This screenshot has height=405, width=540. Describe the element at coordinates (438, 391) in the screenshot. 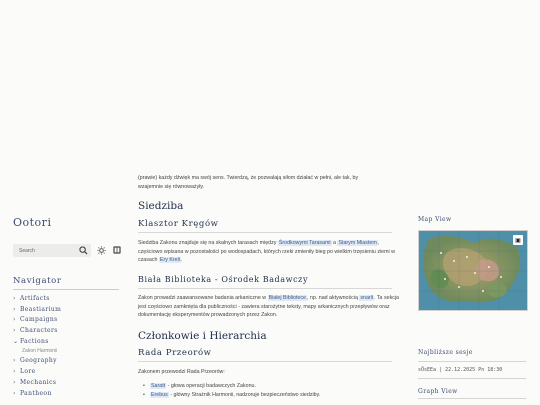

I see `graph-view-title: Graph View` at that location.